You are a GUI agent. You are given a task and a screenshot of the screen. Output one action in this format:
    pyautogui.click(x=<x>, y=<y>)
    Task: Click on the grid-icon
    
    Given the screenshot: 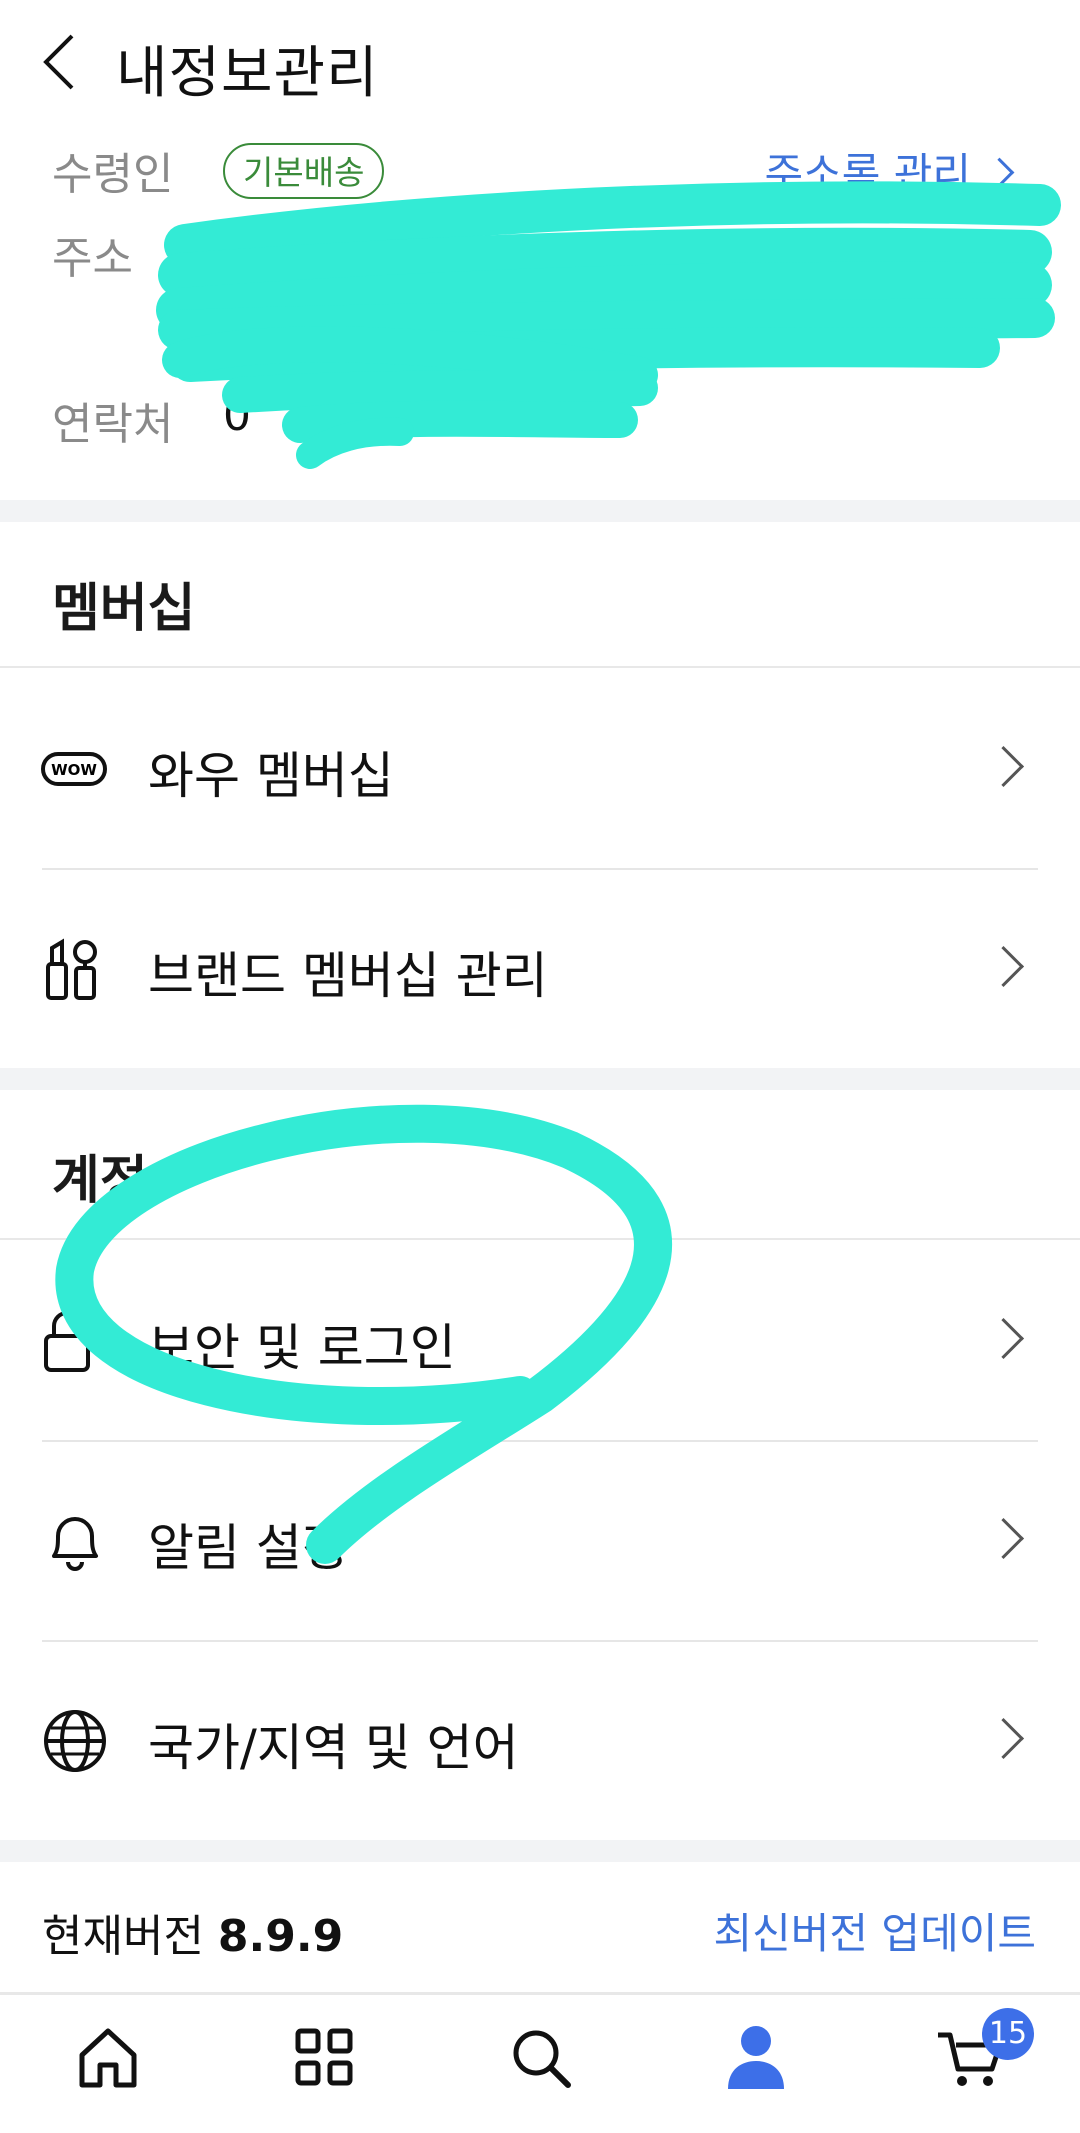 What is the action you would take?
    pyautogui.click(x=324, y=2057)
    